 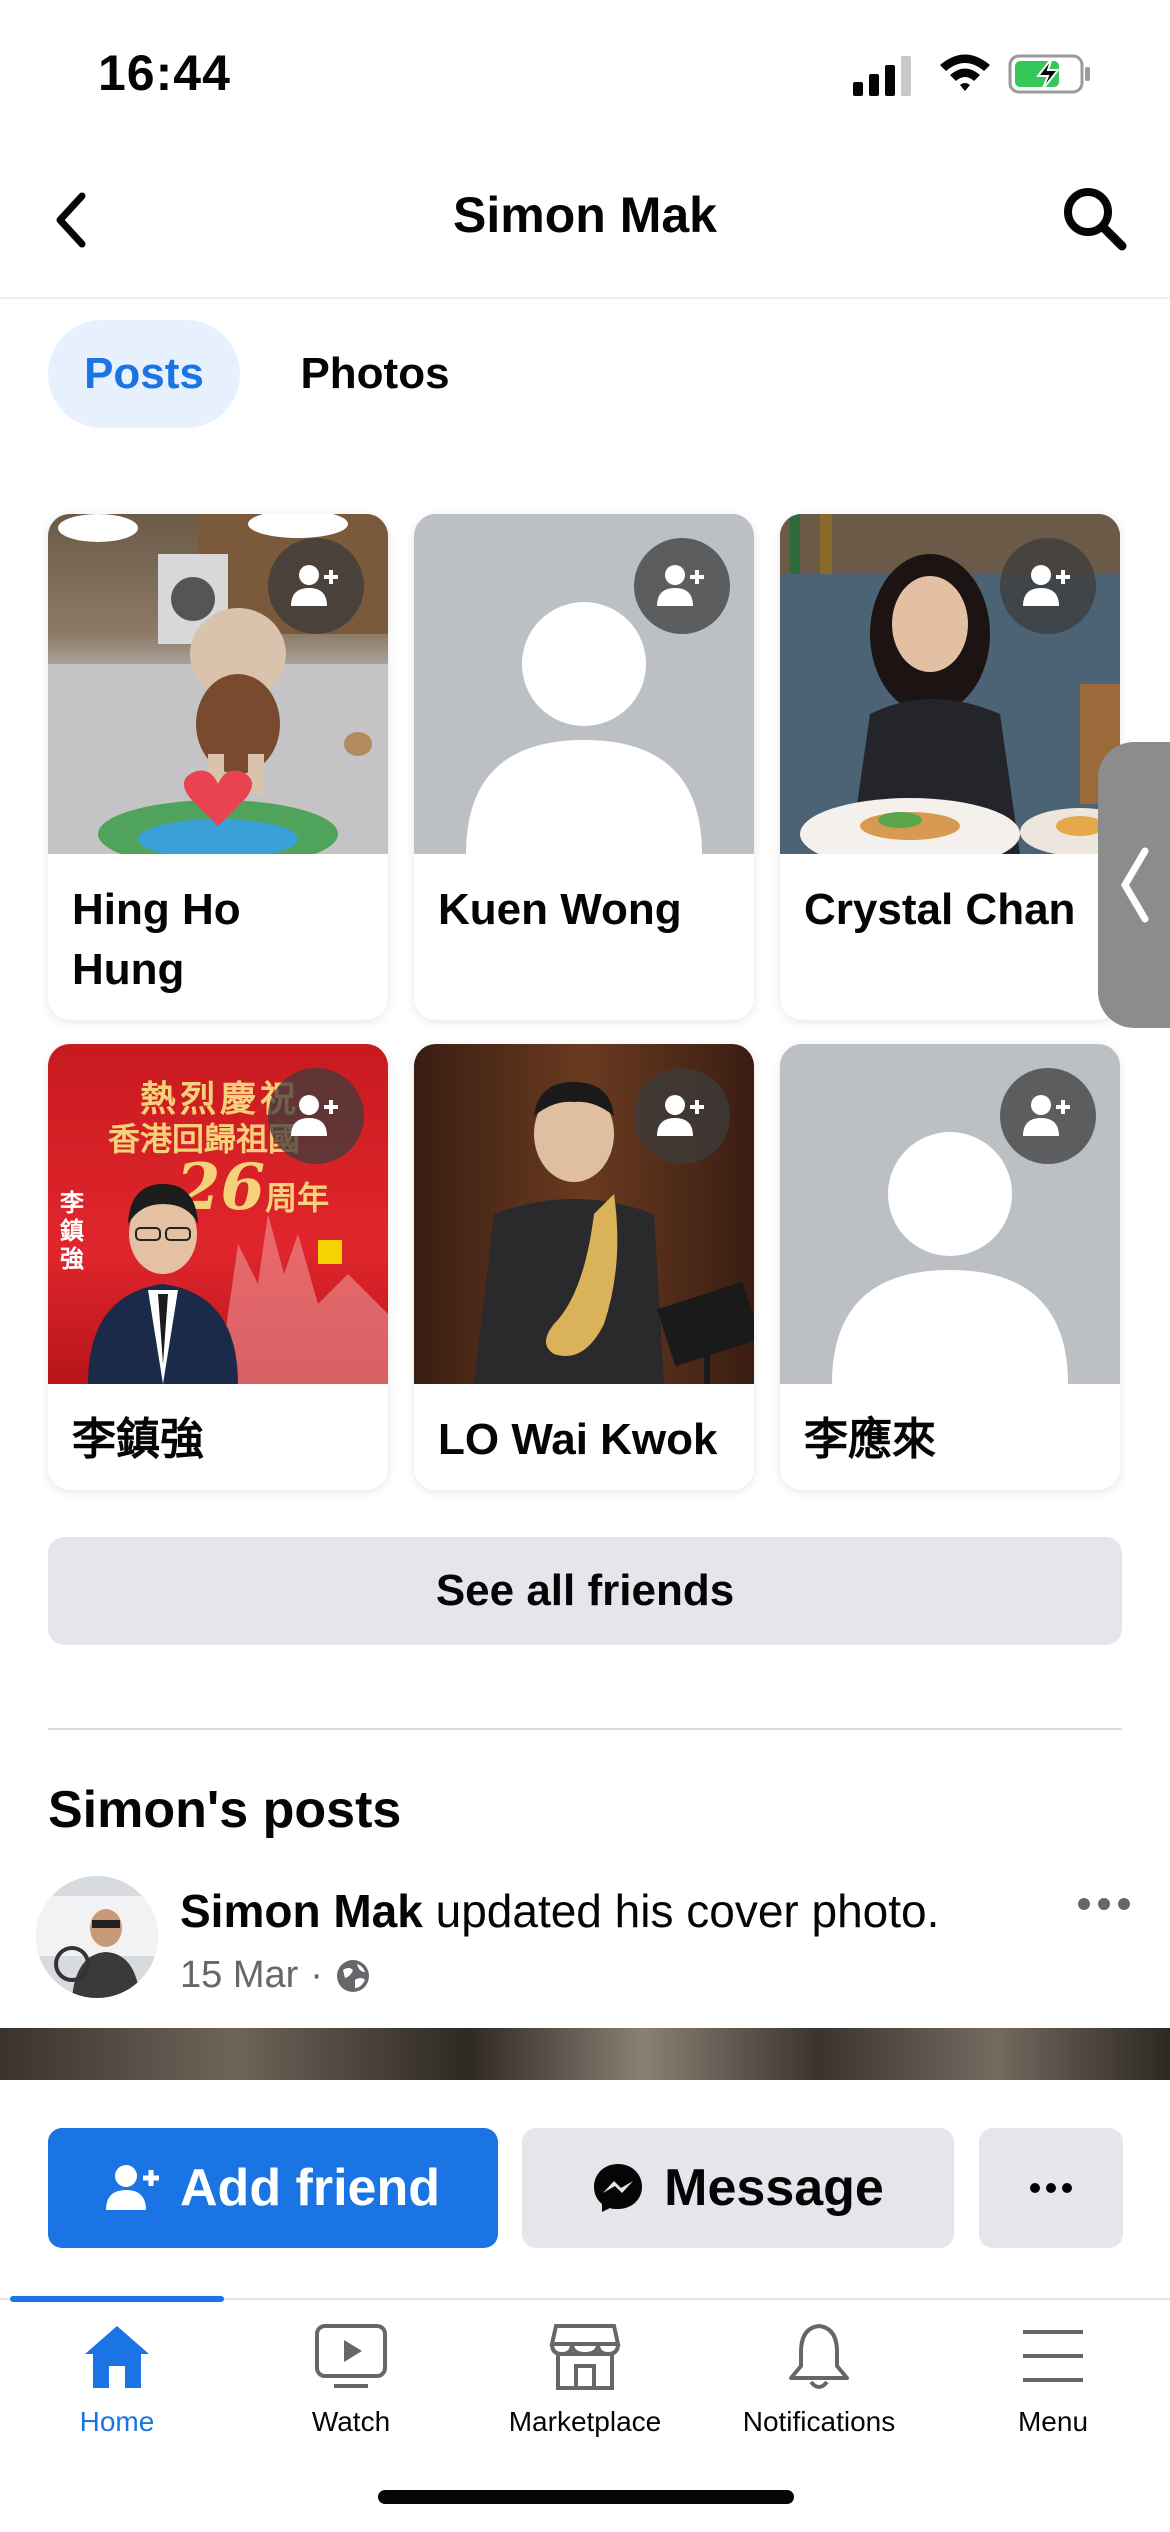 I want to click on header-divider, so click(x=585, y=298).